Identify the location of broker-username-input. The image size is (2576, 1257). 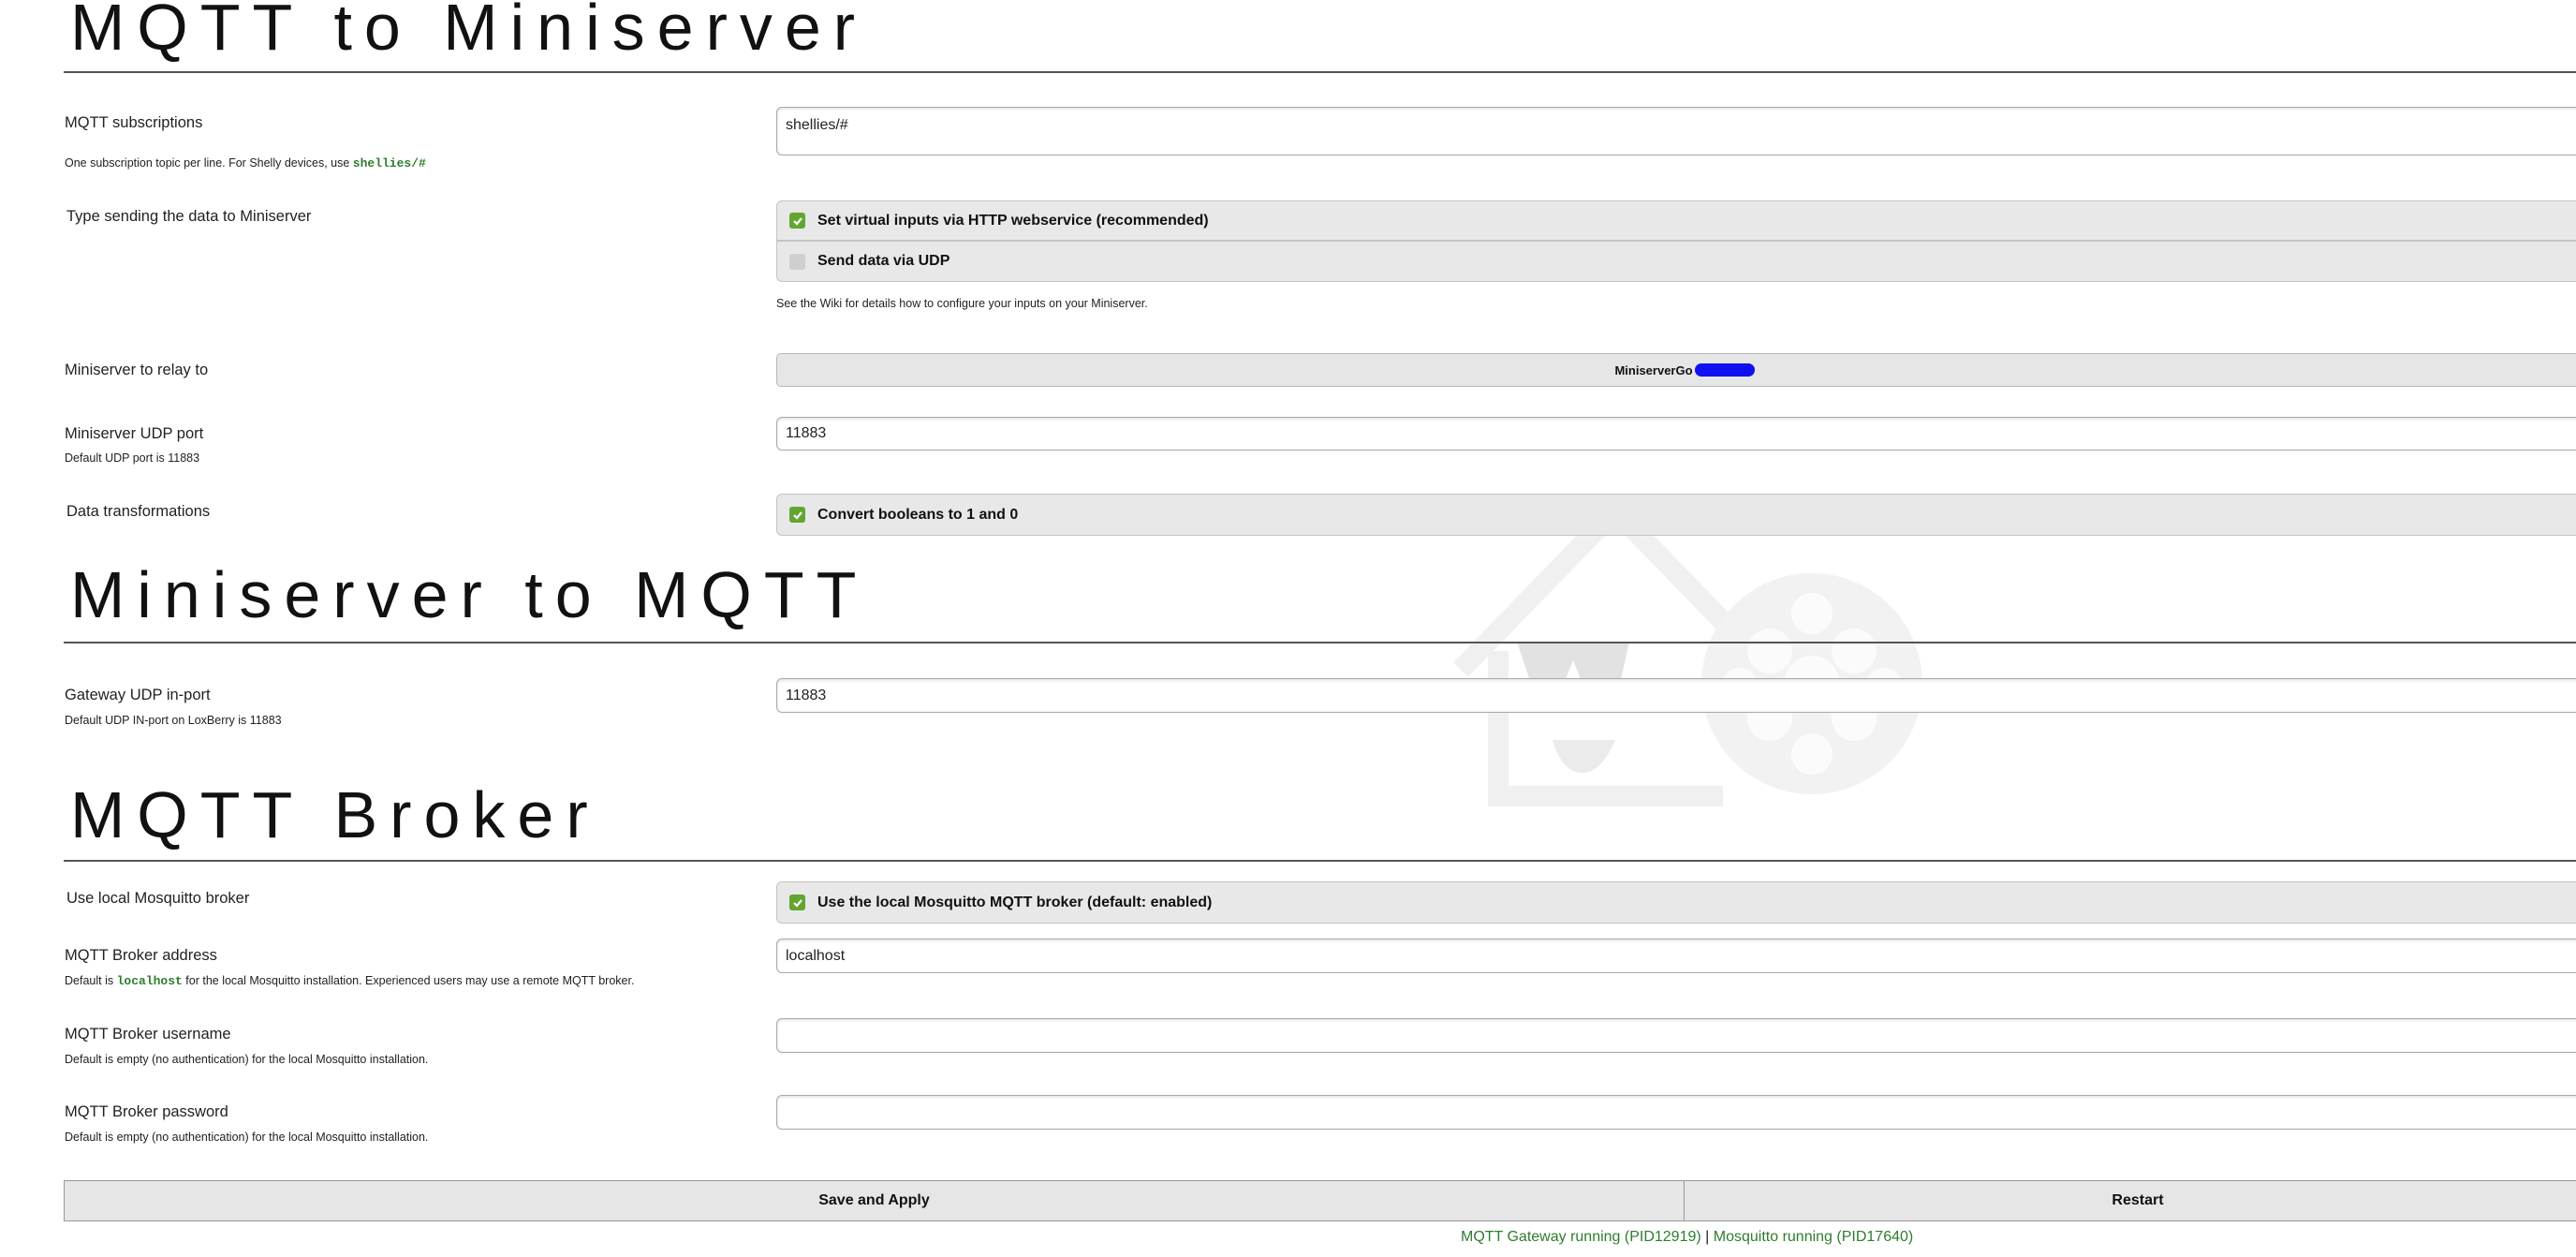
(1676, 1035).